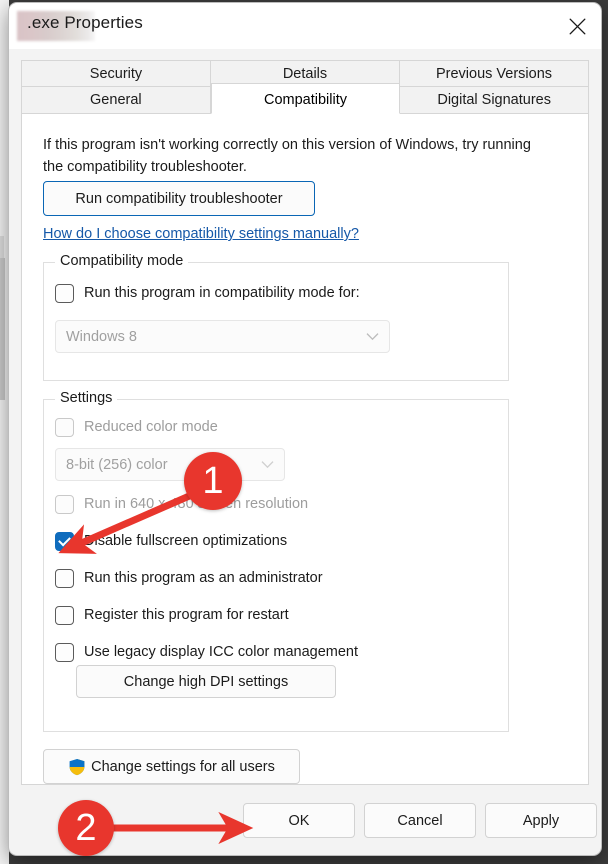 This screenshot has width=608, height=864. I want to click on dialog-footer: OK Cancel Apply, so click(305, 820).